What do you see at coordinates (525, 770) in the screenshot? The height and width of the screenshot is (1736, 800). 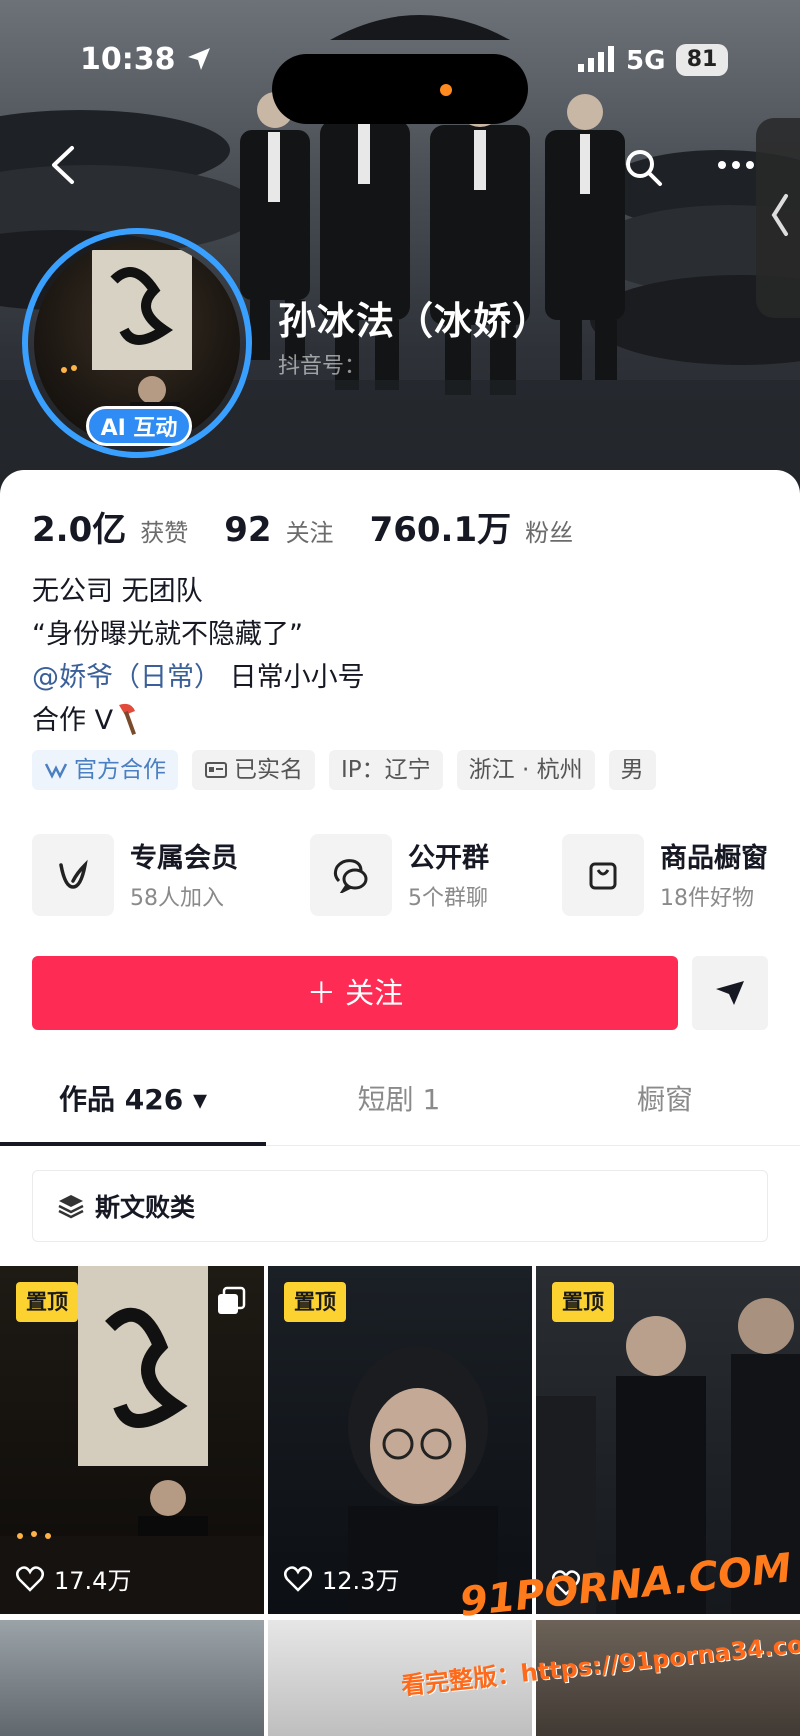 I see `city-tag: 浙江 · 杭州` at bounding box center [525, 770].